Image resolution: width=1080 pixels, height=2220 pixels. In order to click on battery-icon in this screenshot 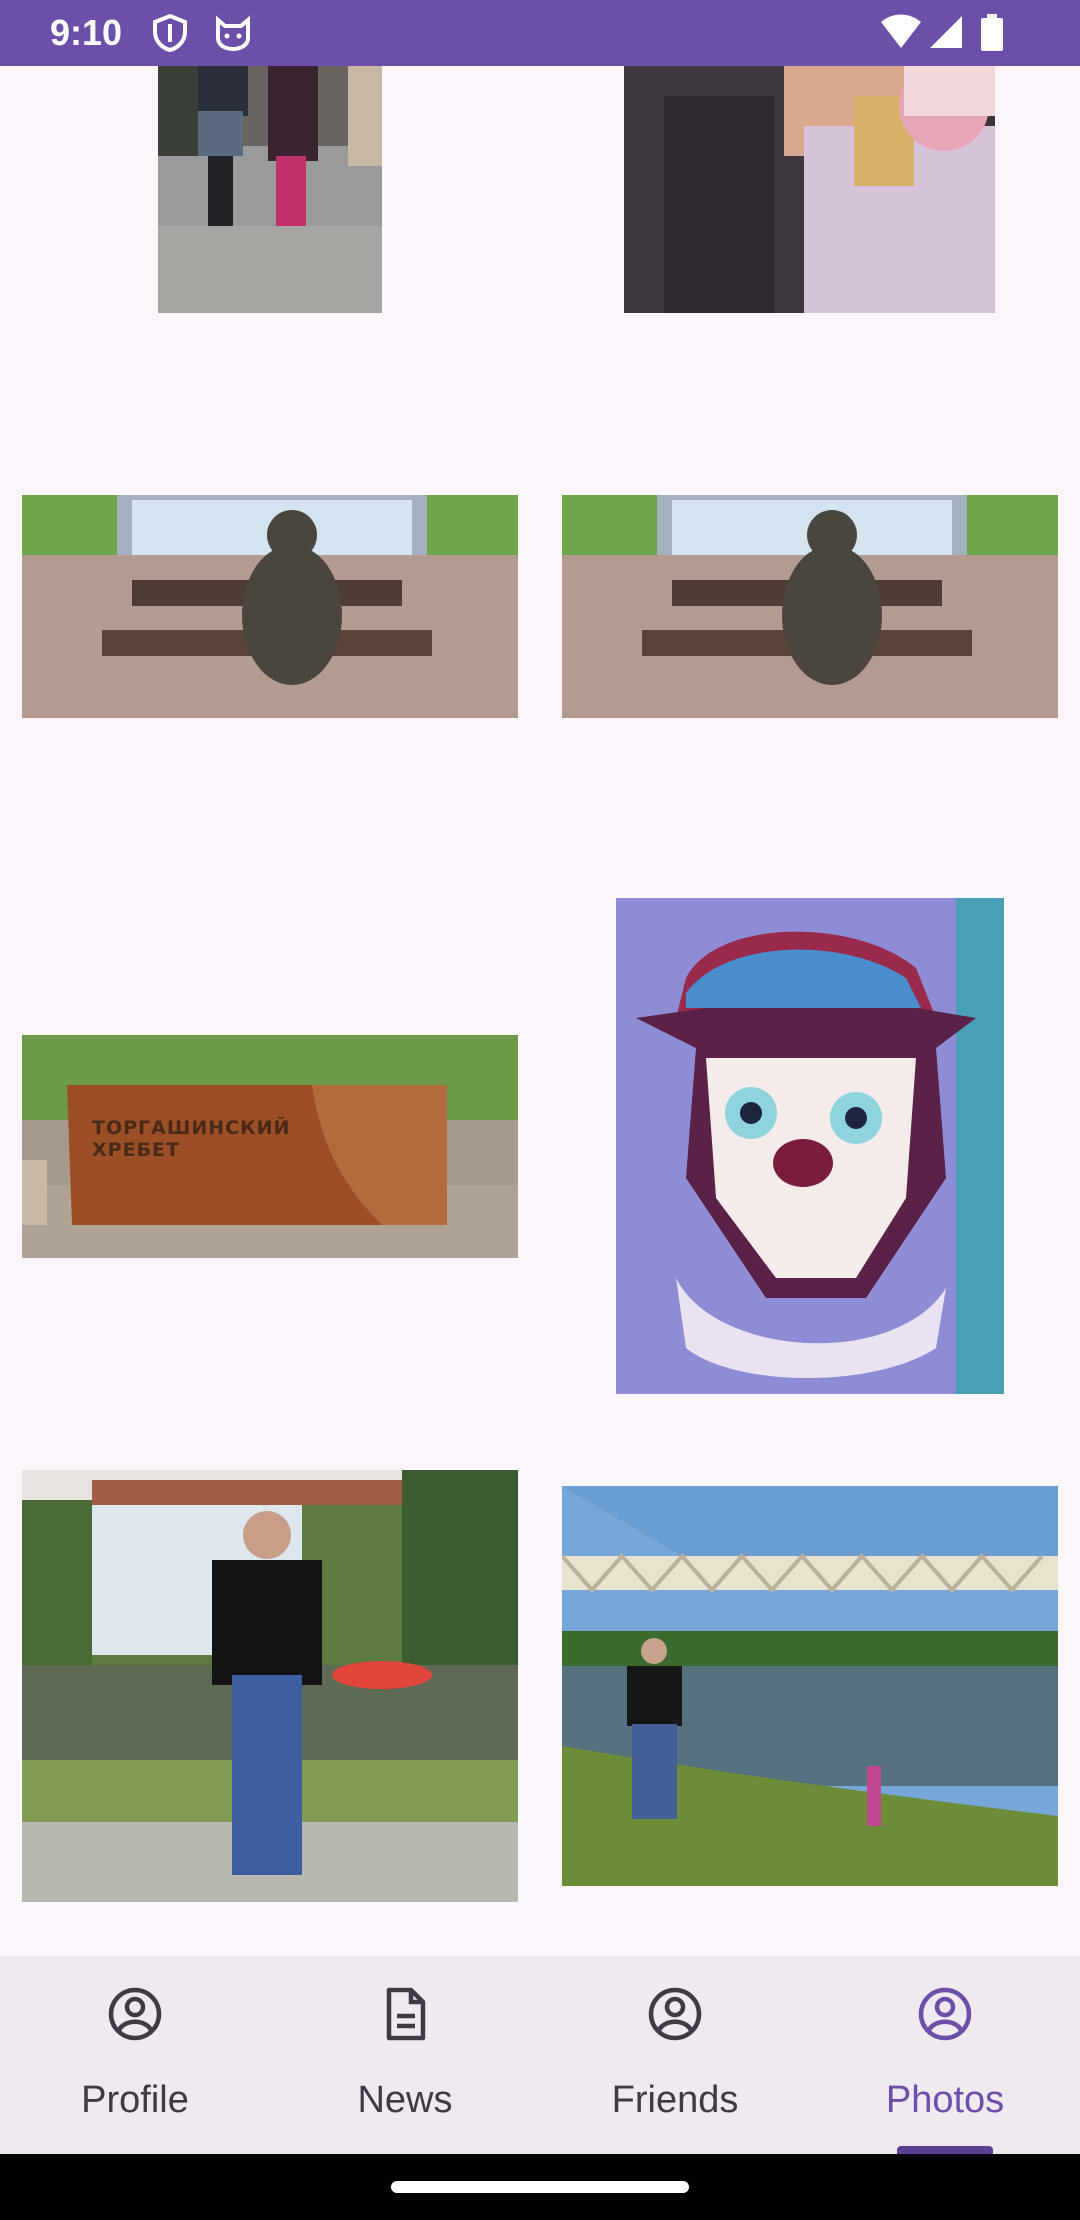, I will do `click(992, 35)`.